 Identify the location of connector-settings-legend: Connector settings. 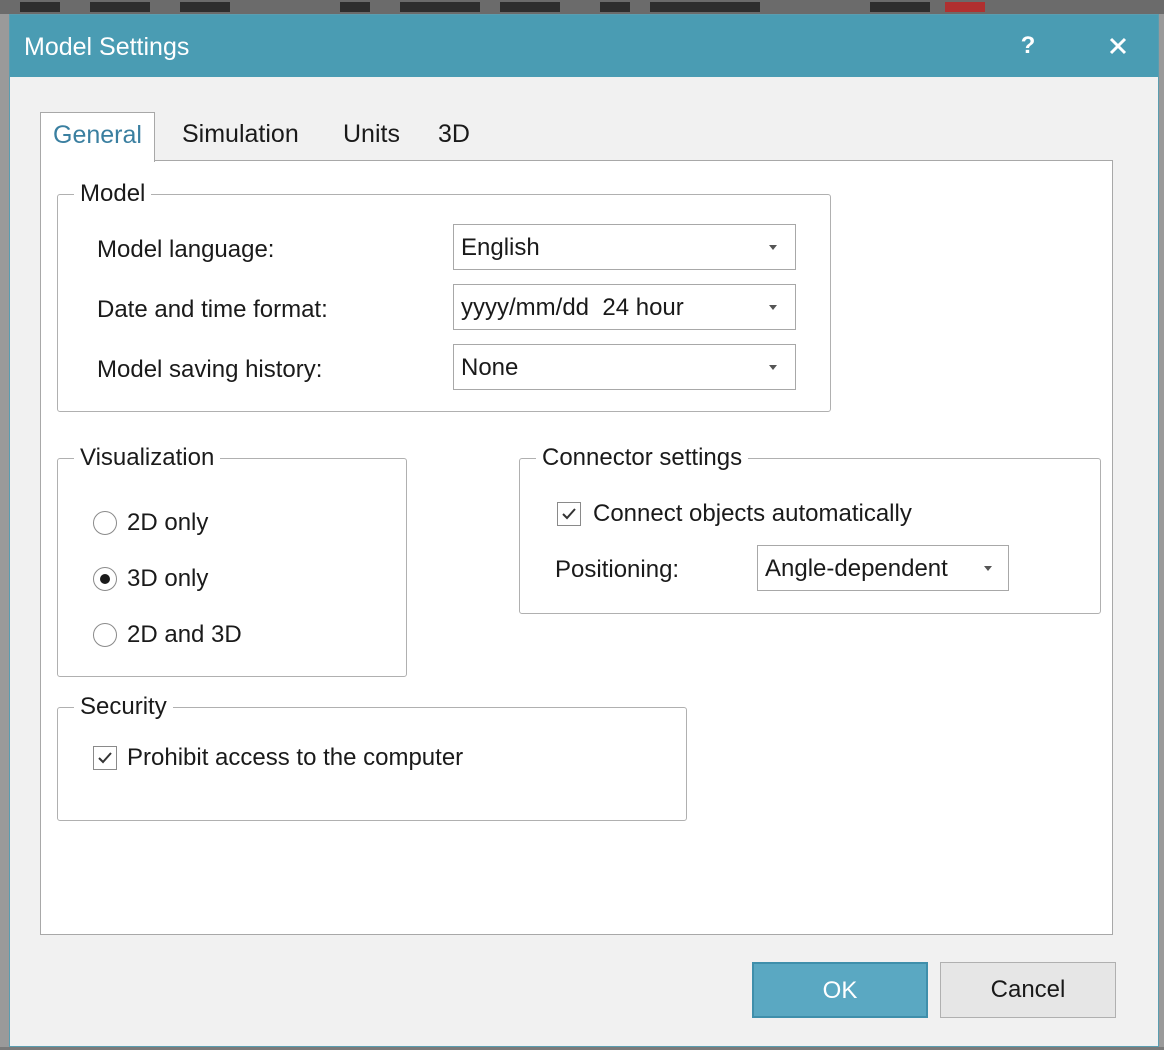
(642, 457).